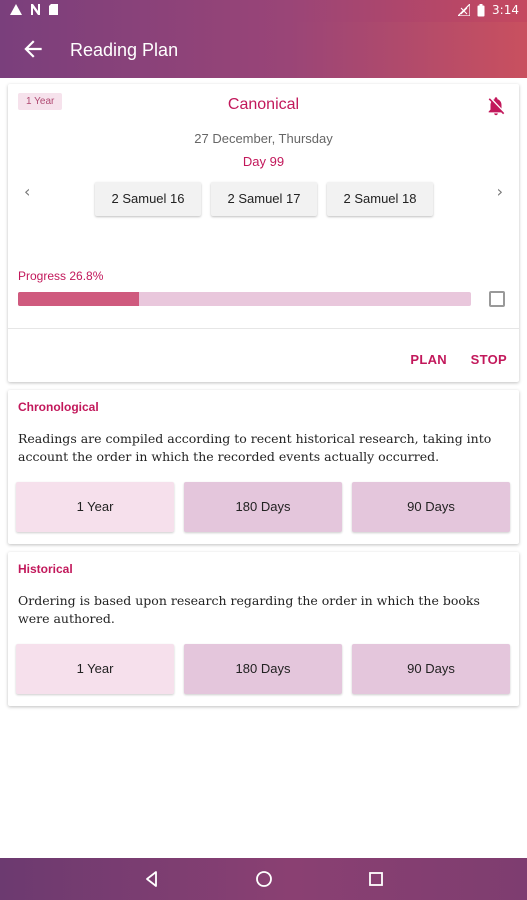 The image size is (527, 900). I want to click on reading-date: 27 December, Thursday, so click(263, 138).